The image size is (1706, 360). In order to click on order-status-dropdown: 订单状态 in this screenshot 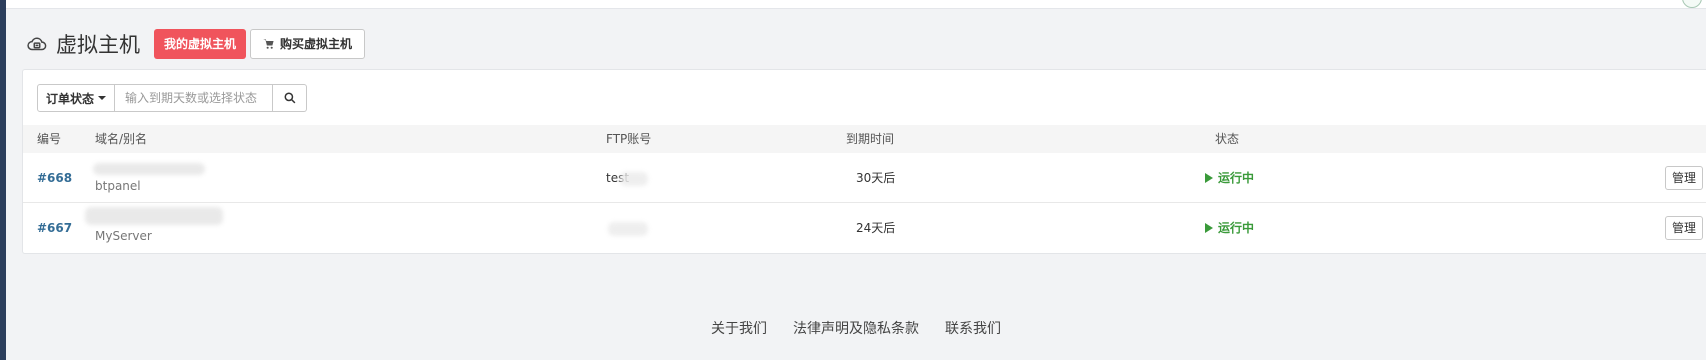, I will do `click(76, 98)`.